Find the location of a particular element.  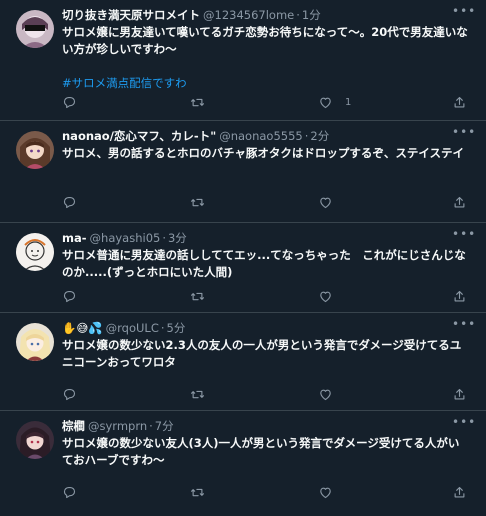

tweet-header: ma- @hayashi05 · 3分 is located at coordinates (124, 238).